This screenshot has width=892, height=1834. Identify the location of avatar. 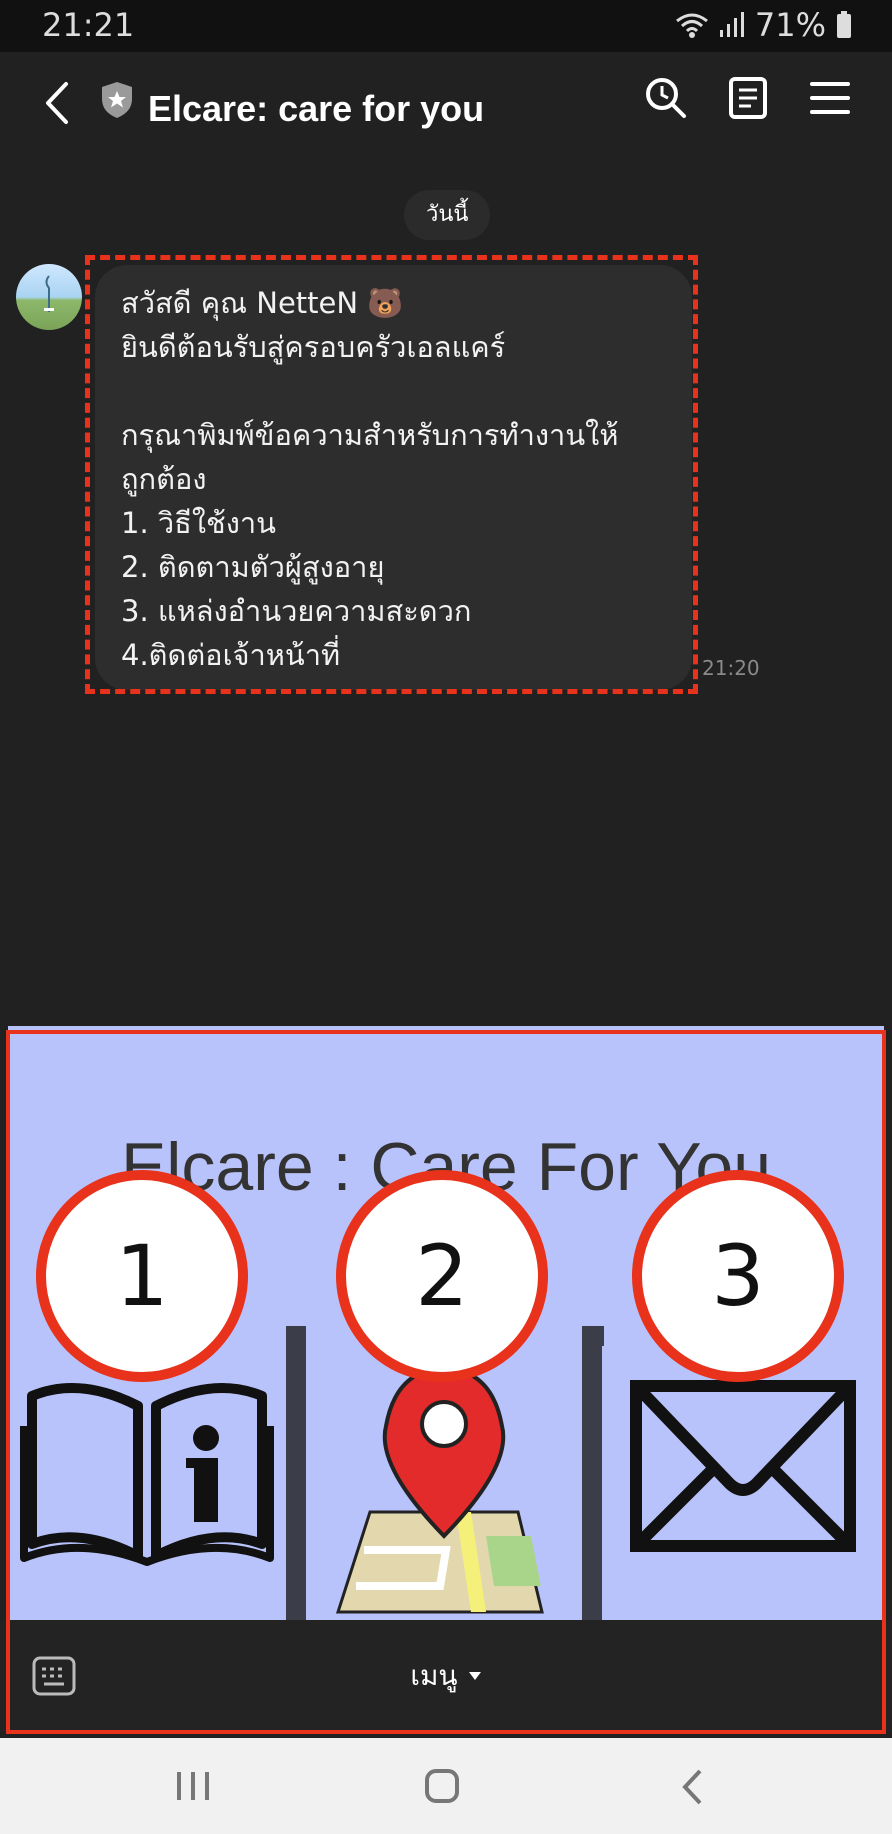
(49, 297).